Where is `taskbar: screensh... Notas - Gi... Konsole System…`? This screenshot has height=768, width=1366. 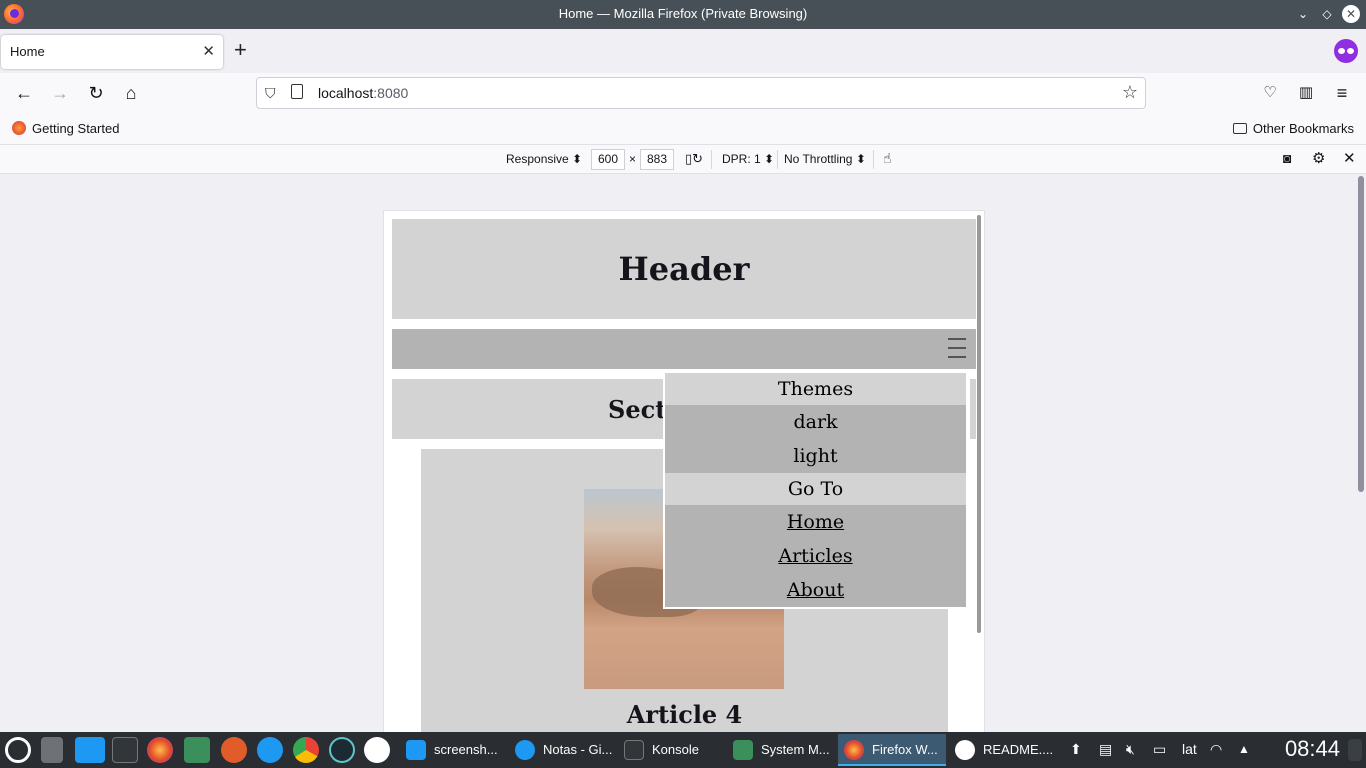 taskbar: screensh... Notas - Gi... Konsole System… is located at coordinates (683, 750).